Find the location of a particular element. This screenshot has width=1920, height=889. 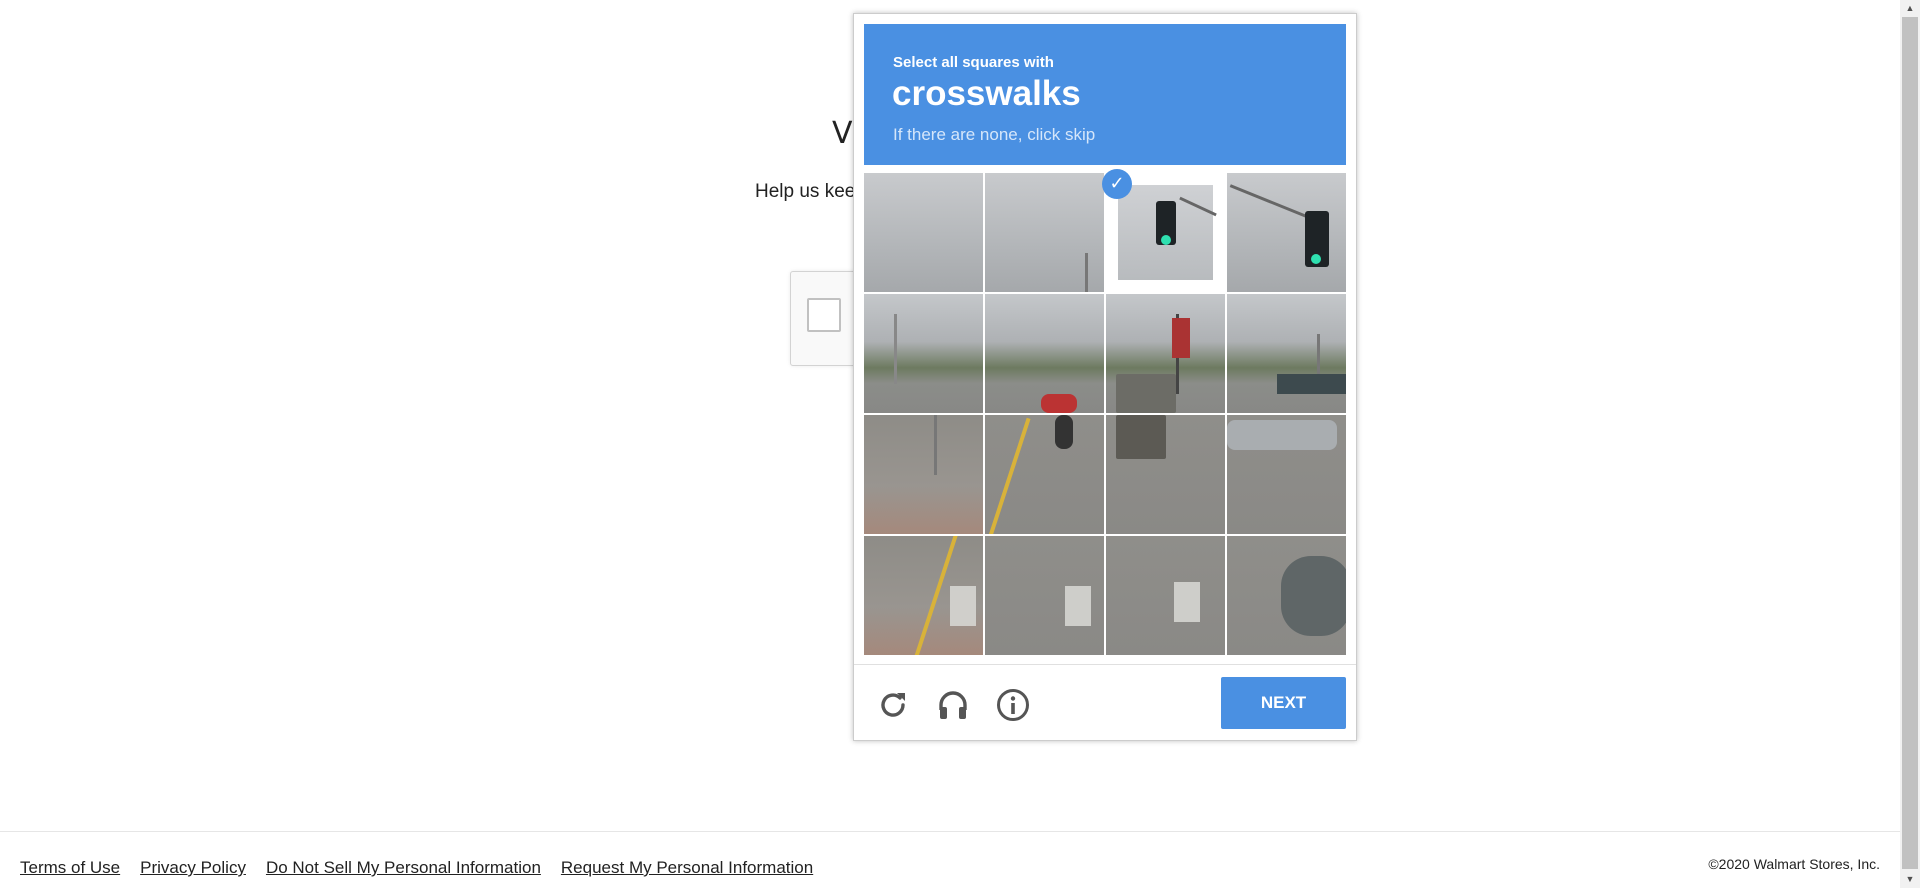

check-icon: ✓ is located at coordinates (1117, 184).